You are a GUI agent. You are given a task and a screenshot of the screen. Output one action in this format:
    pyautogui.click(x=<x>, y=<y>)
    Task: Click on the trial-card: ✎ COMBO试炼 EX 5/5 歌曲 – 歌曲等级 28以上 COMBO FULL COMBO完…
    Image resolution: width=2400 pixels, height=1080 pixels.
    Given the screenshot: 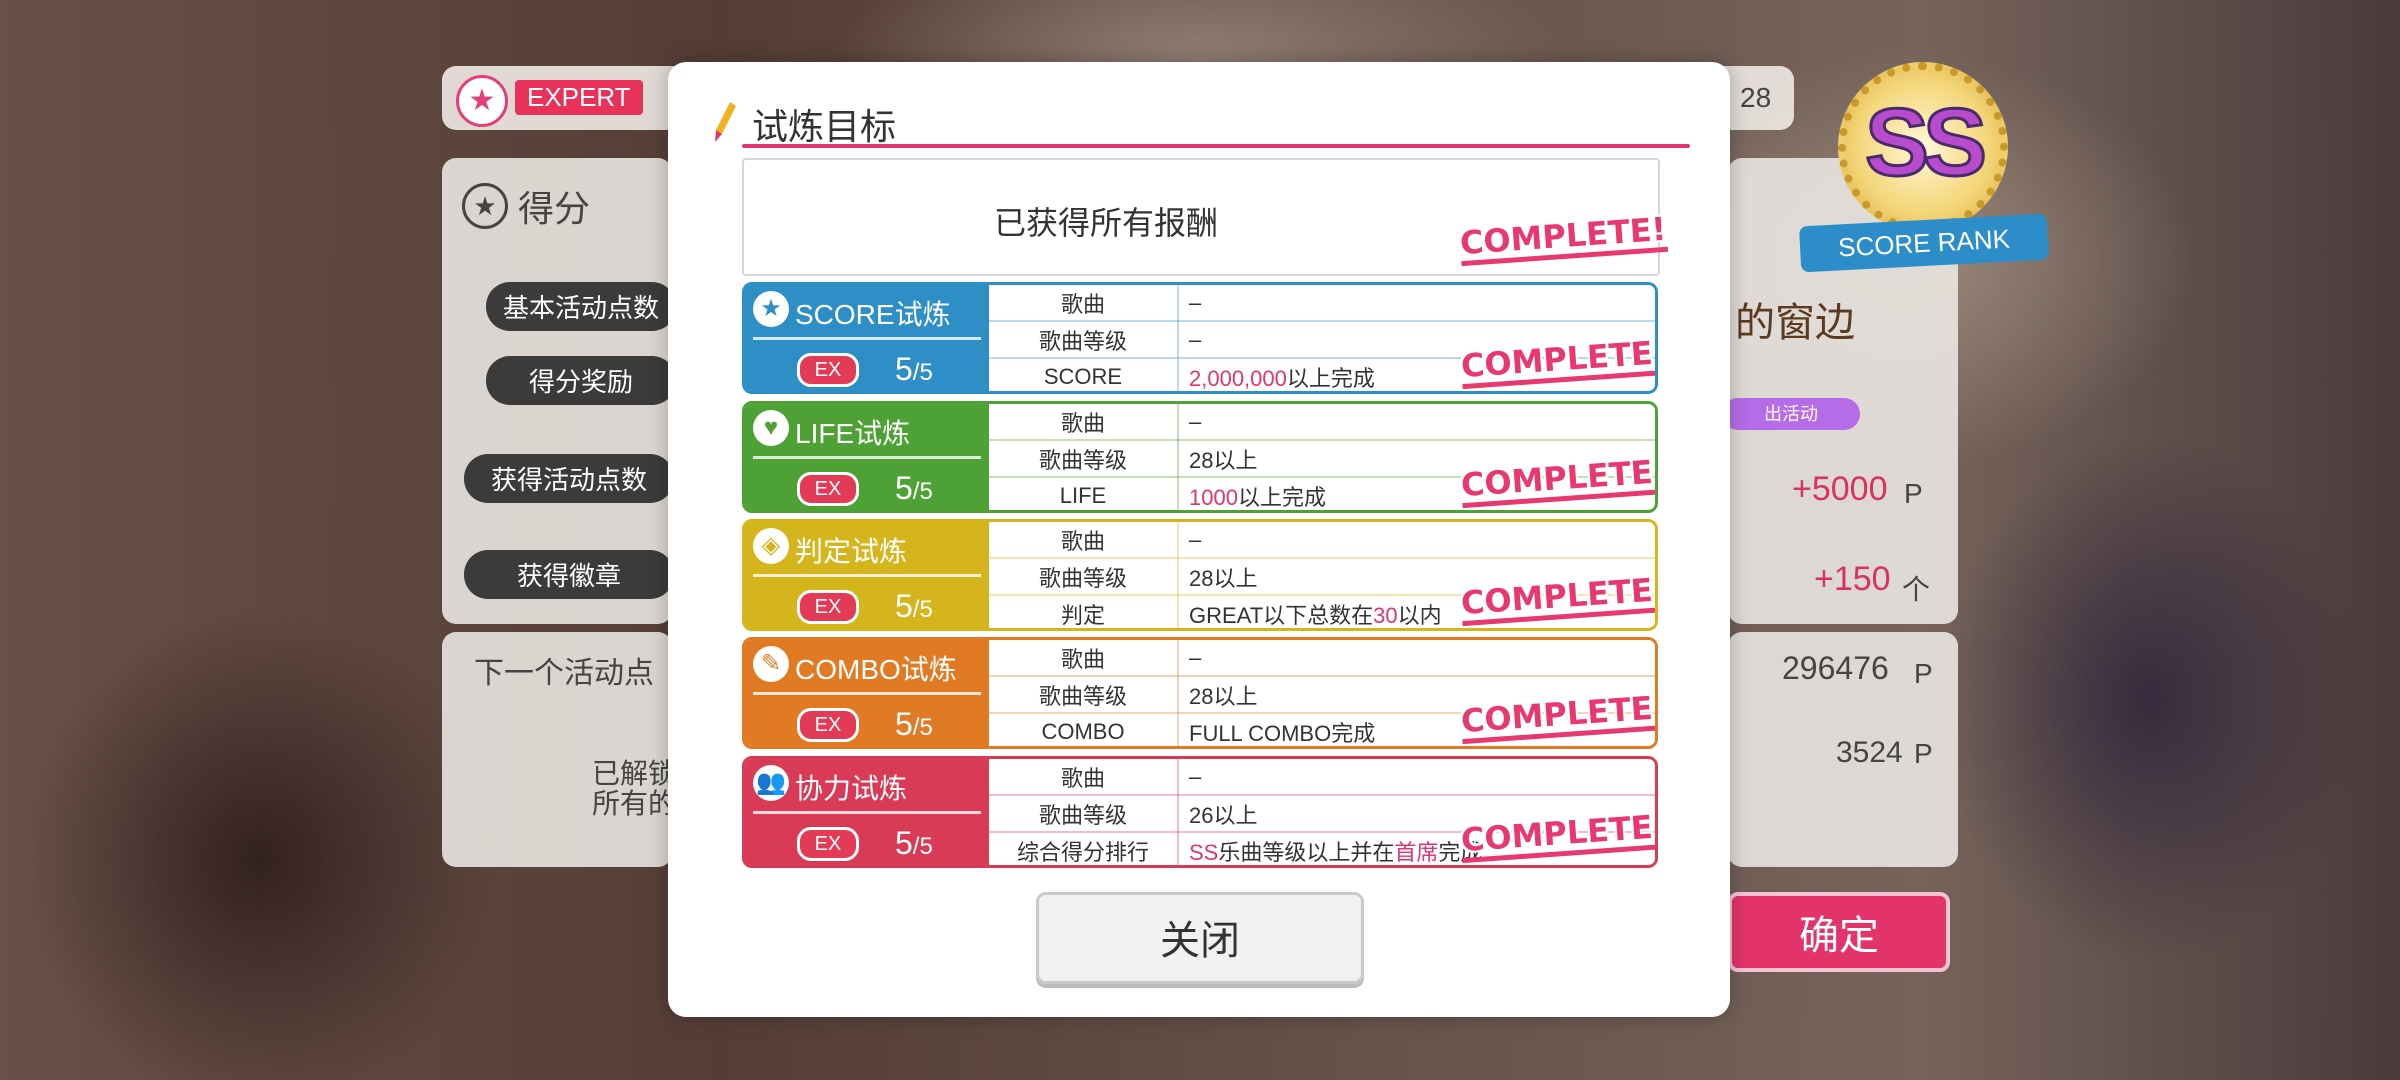 What is the action you would take?
    pyautogui.click(x=1200, y=693)
    